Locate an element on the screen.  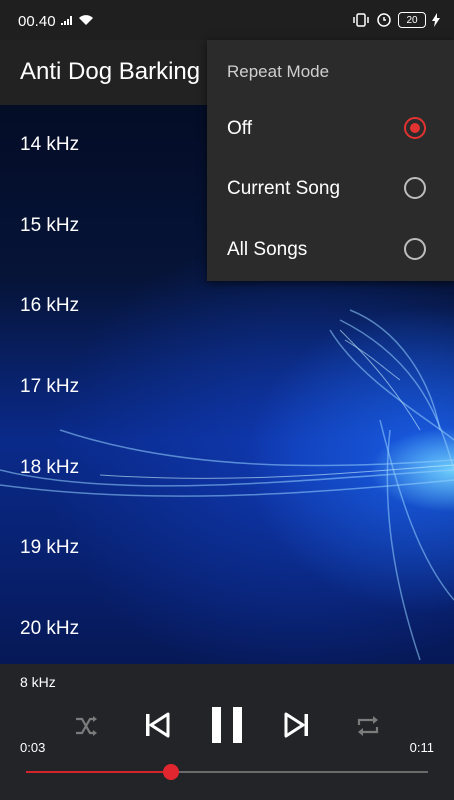
charging-icon is located at coordinates (436, 20).